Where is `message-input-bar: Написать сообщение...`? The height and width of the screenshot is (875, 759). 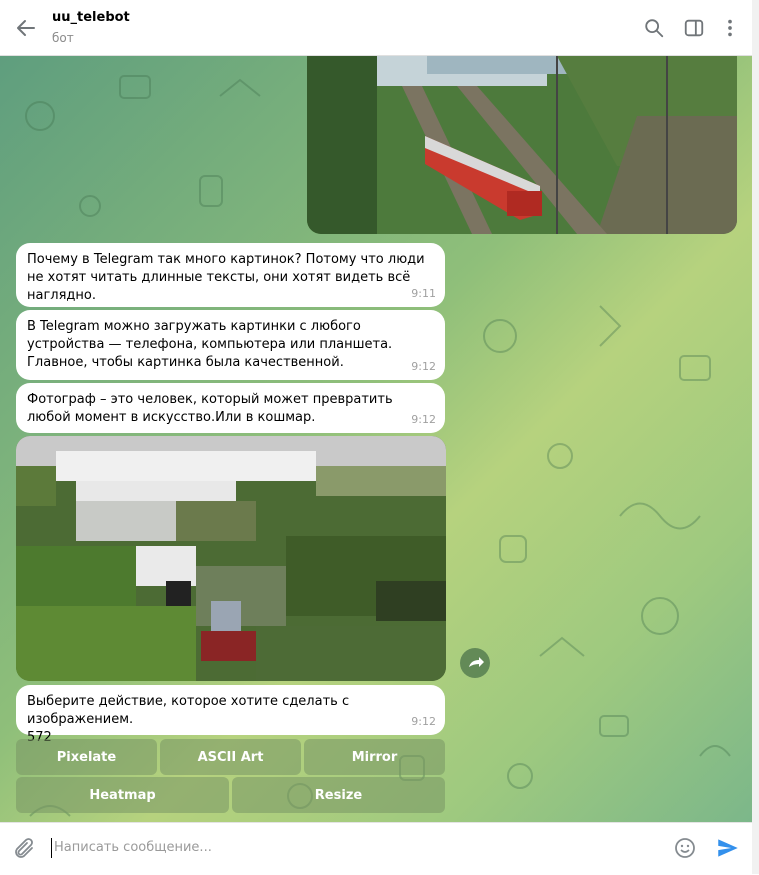
message-input-bar: Написать сообщение... is located at coordinates (376, 848).